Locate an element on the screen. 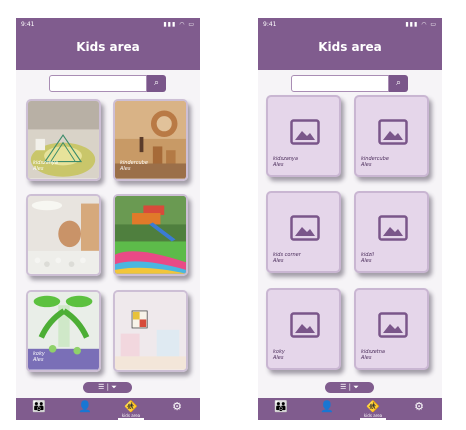  venue-card: kidzil Ales is located at coordinates (391, 232).